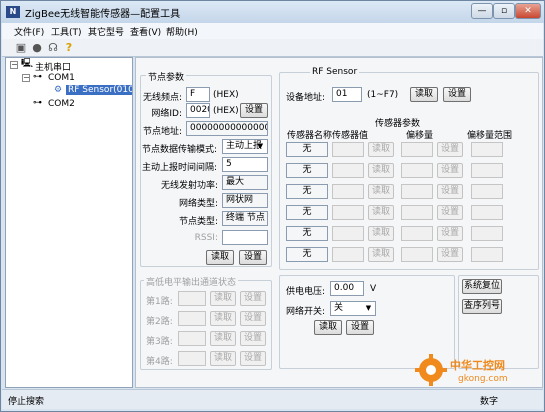 Image resolution: width=545 pixels, height=412 pixels. Describe the element at coordinates (450, 170) in the screenshot. I see `sensor-2-set-button: 设置` at that location.